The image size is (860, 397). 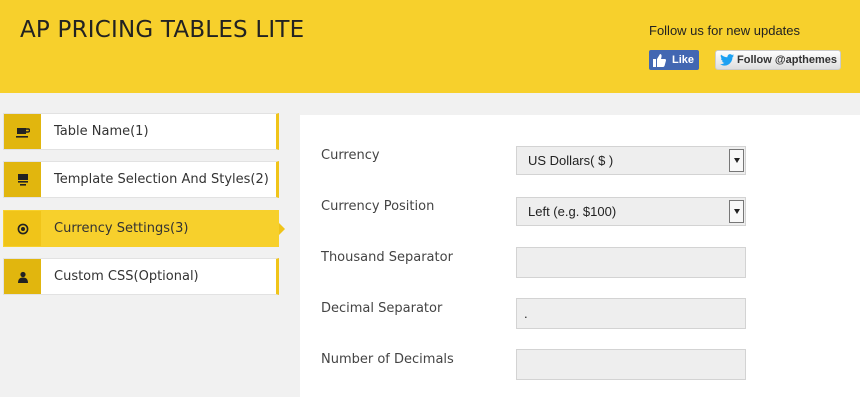 What do you see at coordinates (126, 276) in the screenshot?
I see `sidebar-item-label: Custom CSS(Optional)` at bounding box center [126, 276].